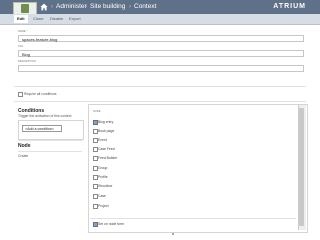  Describe the element at coordinates (21, 46) in the screenshot. I see `tag-label: Tag` at that location.